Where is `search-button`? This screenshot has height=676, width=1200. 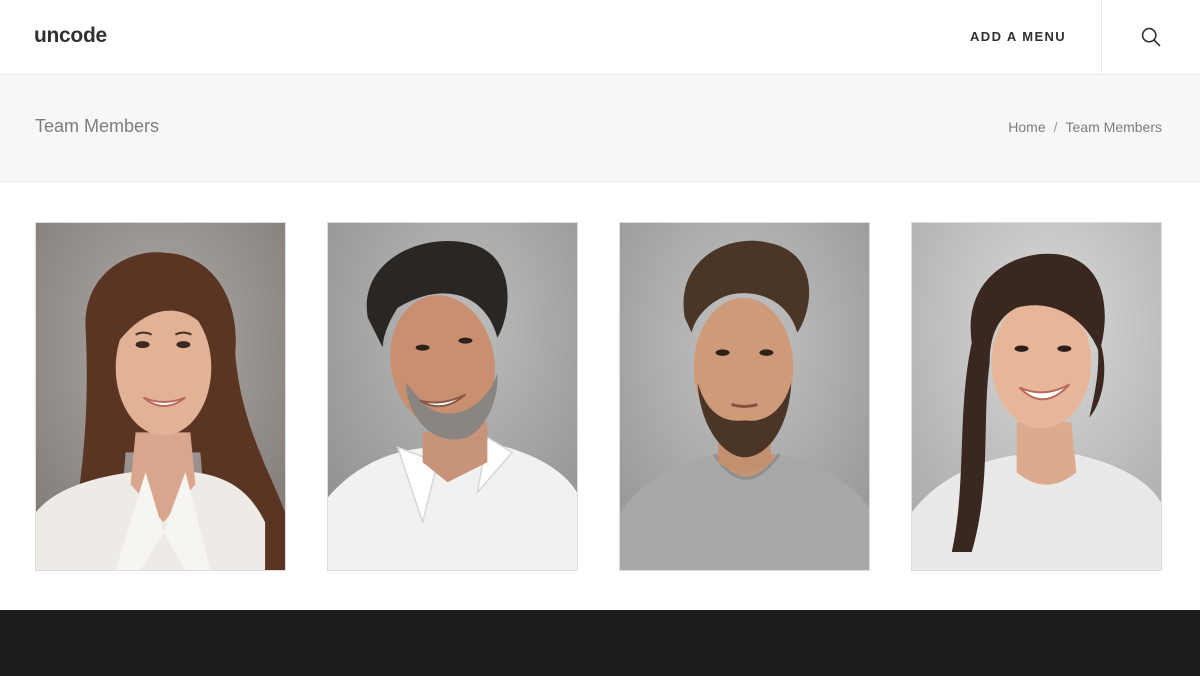
search-button is located at coordinates (1150, 37).